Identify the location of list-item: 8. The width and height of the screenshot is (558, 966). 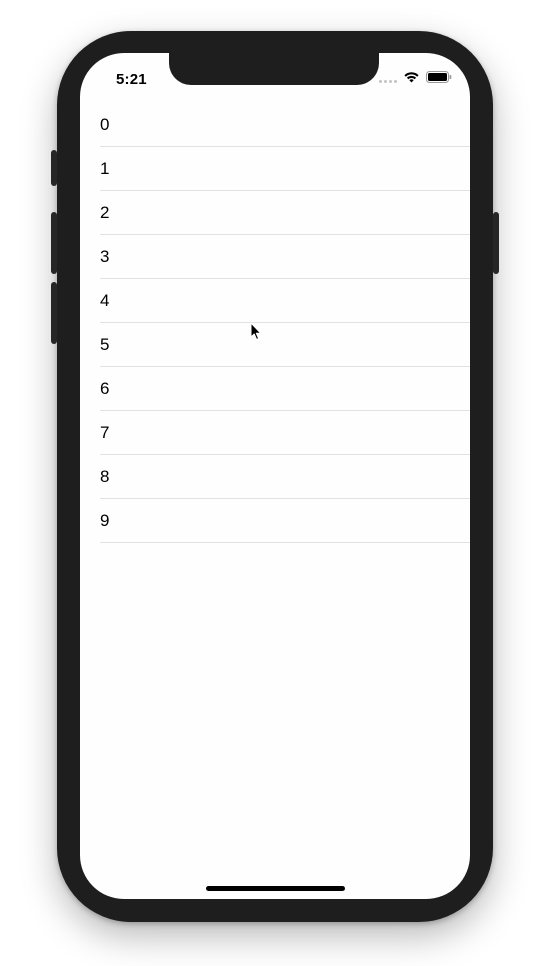
(275, 477).